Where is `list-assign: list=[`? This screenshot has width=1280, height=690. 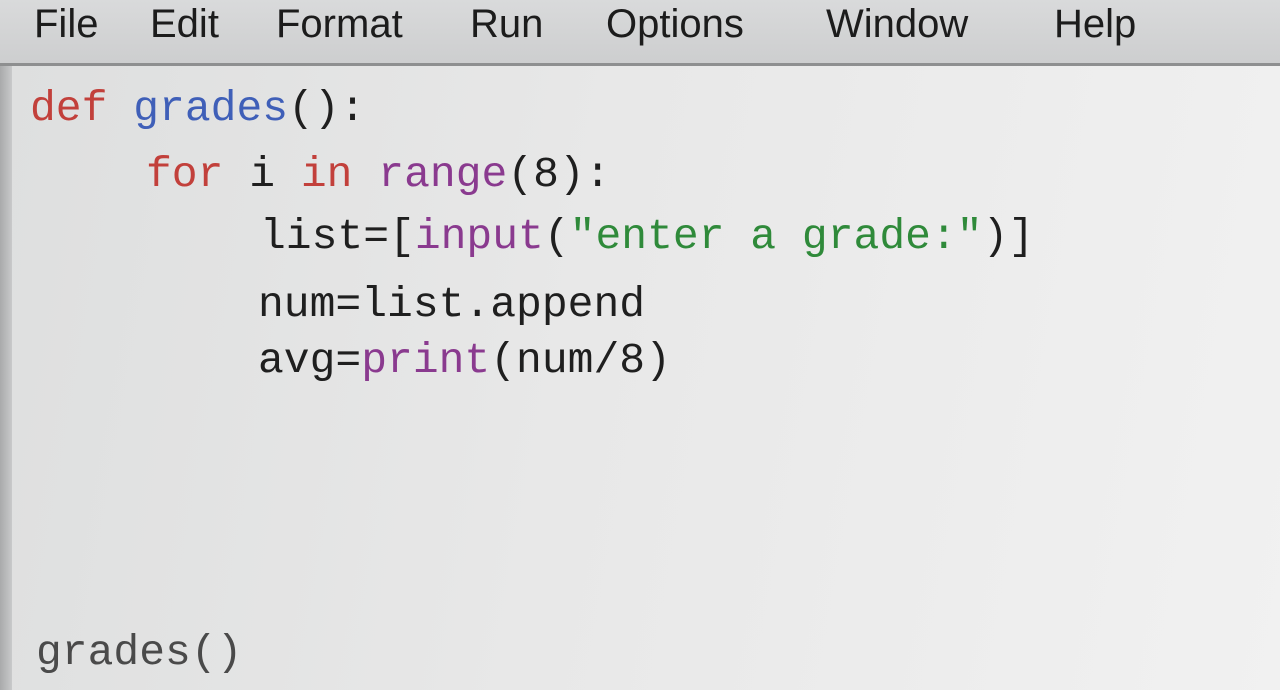 list-assign: list=[ is located at coordinates (337, 236).